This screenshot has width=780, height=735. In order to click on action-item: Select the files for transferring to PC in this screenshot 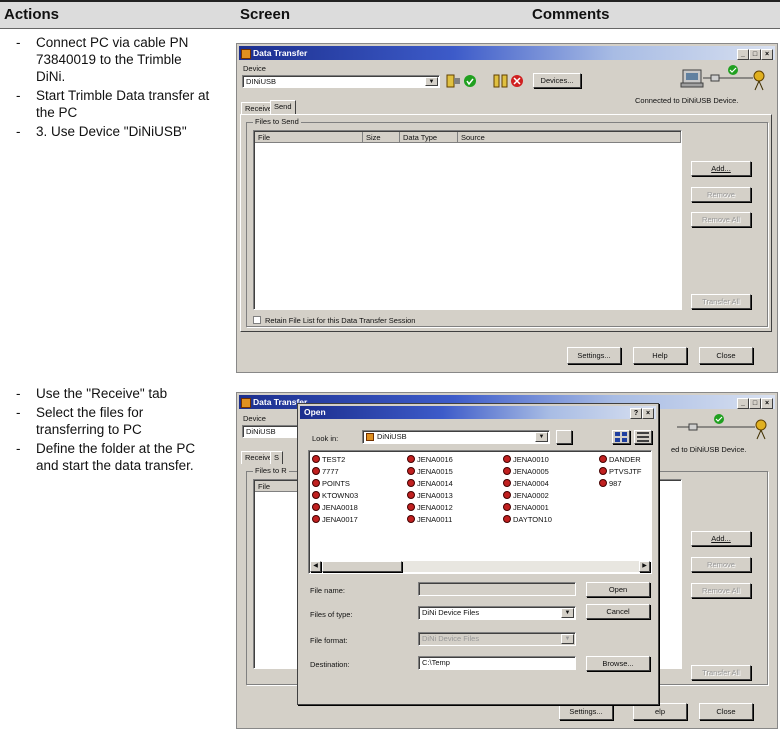, I will do `click(114, 421)`.